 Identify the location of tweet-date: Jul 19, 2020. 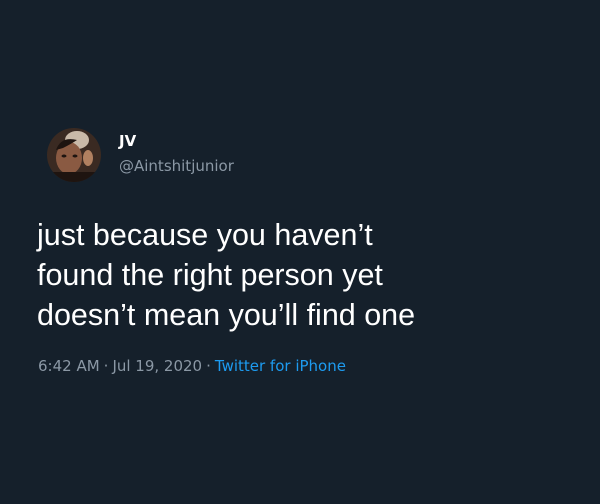
(157, 366).